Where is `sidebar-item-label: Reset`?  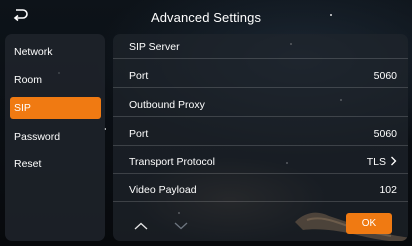
sidebar-item-label: Reset is located at coordinates (28, 164).